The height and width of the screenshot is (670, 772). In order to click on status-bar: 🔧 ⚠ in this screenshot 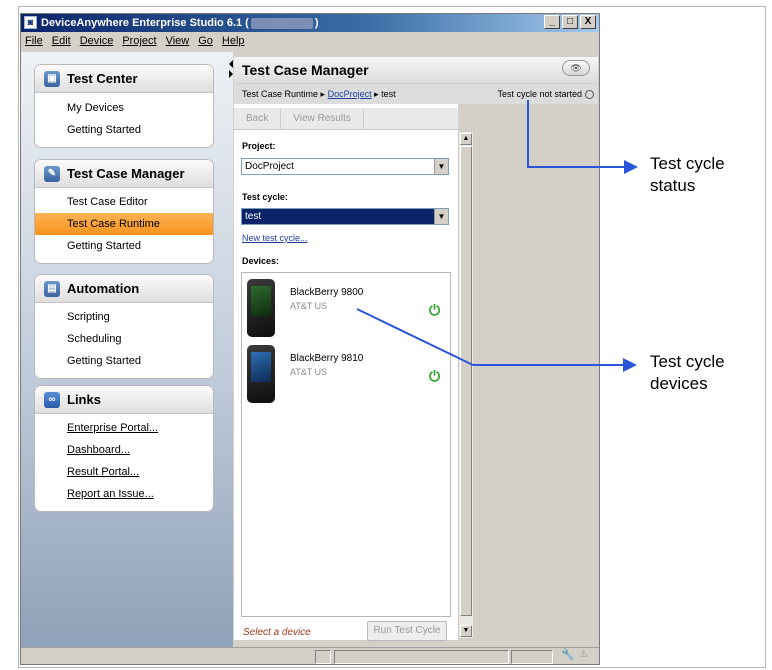, I will do `click(310, 655)`.